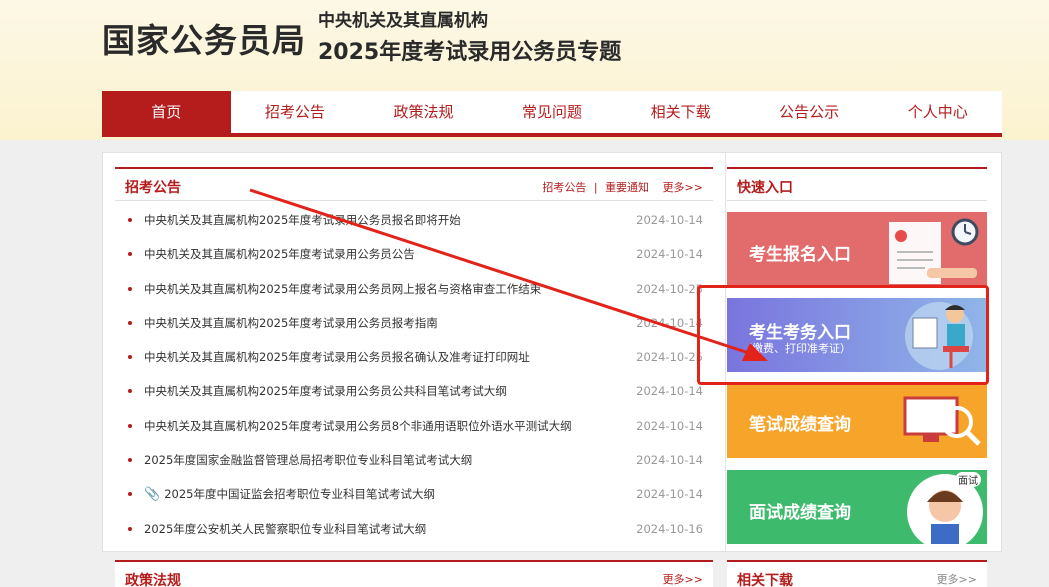 Image resolution: width=1049 pixels, height=587 pixels. I want to click on announcement-title: 中央机关及其直属机构2025年度考试录用公务员报名确认及准考证打印网址, so click(337, 357).